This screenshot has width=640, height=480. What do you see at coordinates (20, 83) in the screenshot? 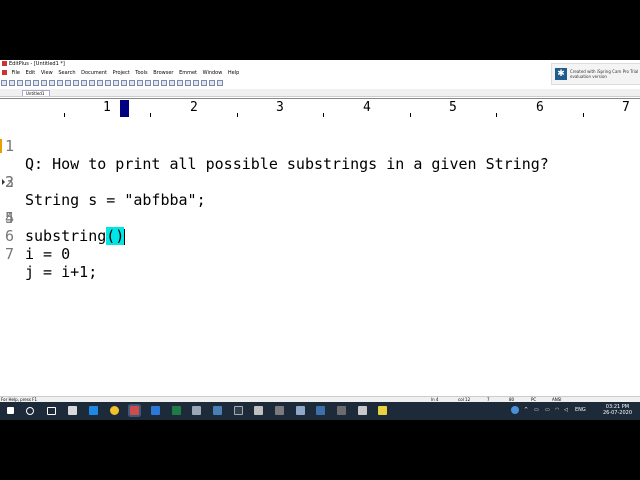
I see `save-icon` at bounding box center [20, 83].